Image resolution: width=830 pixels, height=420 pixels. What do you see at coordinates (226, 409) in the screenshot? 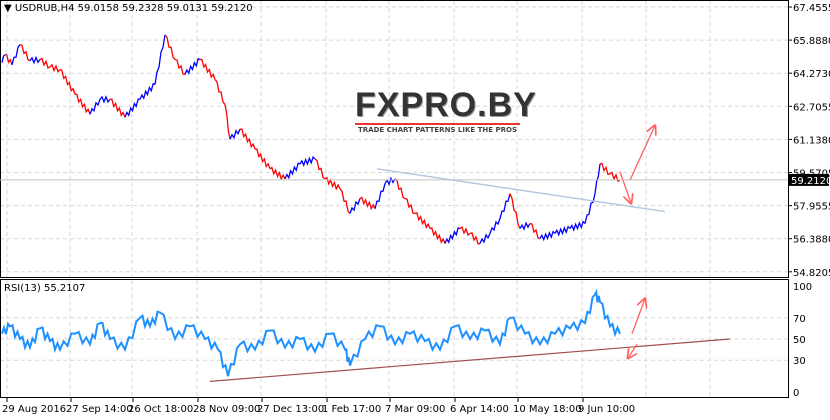
I see `time-tick-label: 28 Nov 09:00` at bounding box center [226, 409].